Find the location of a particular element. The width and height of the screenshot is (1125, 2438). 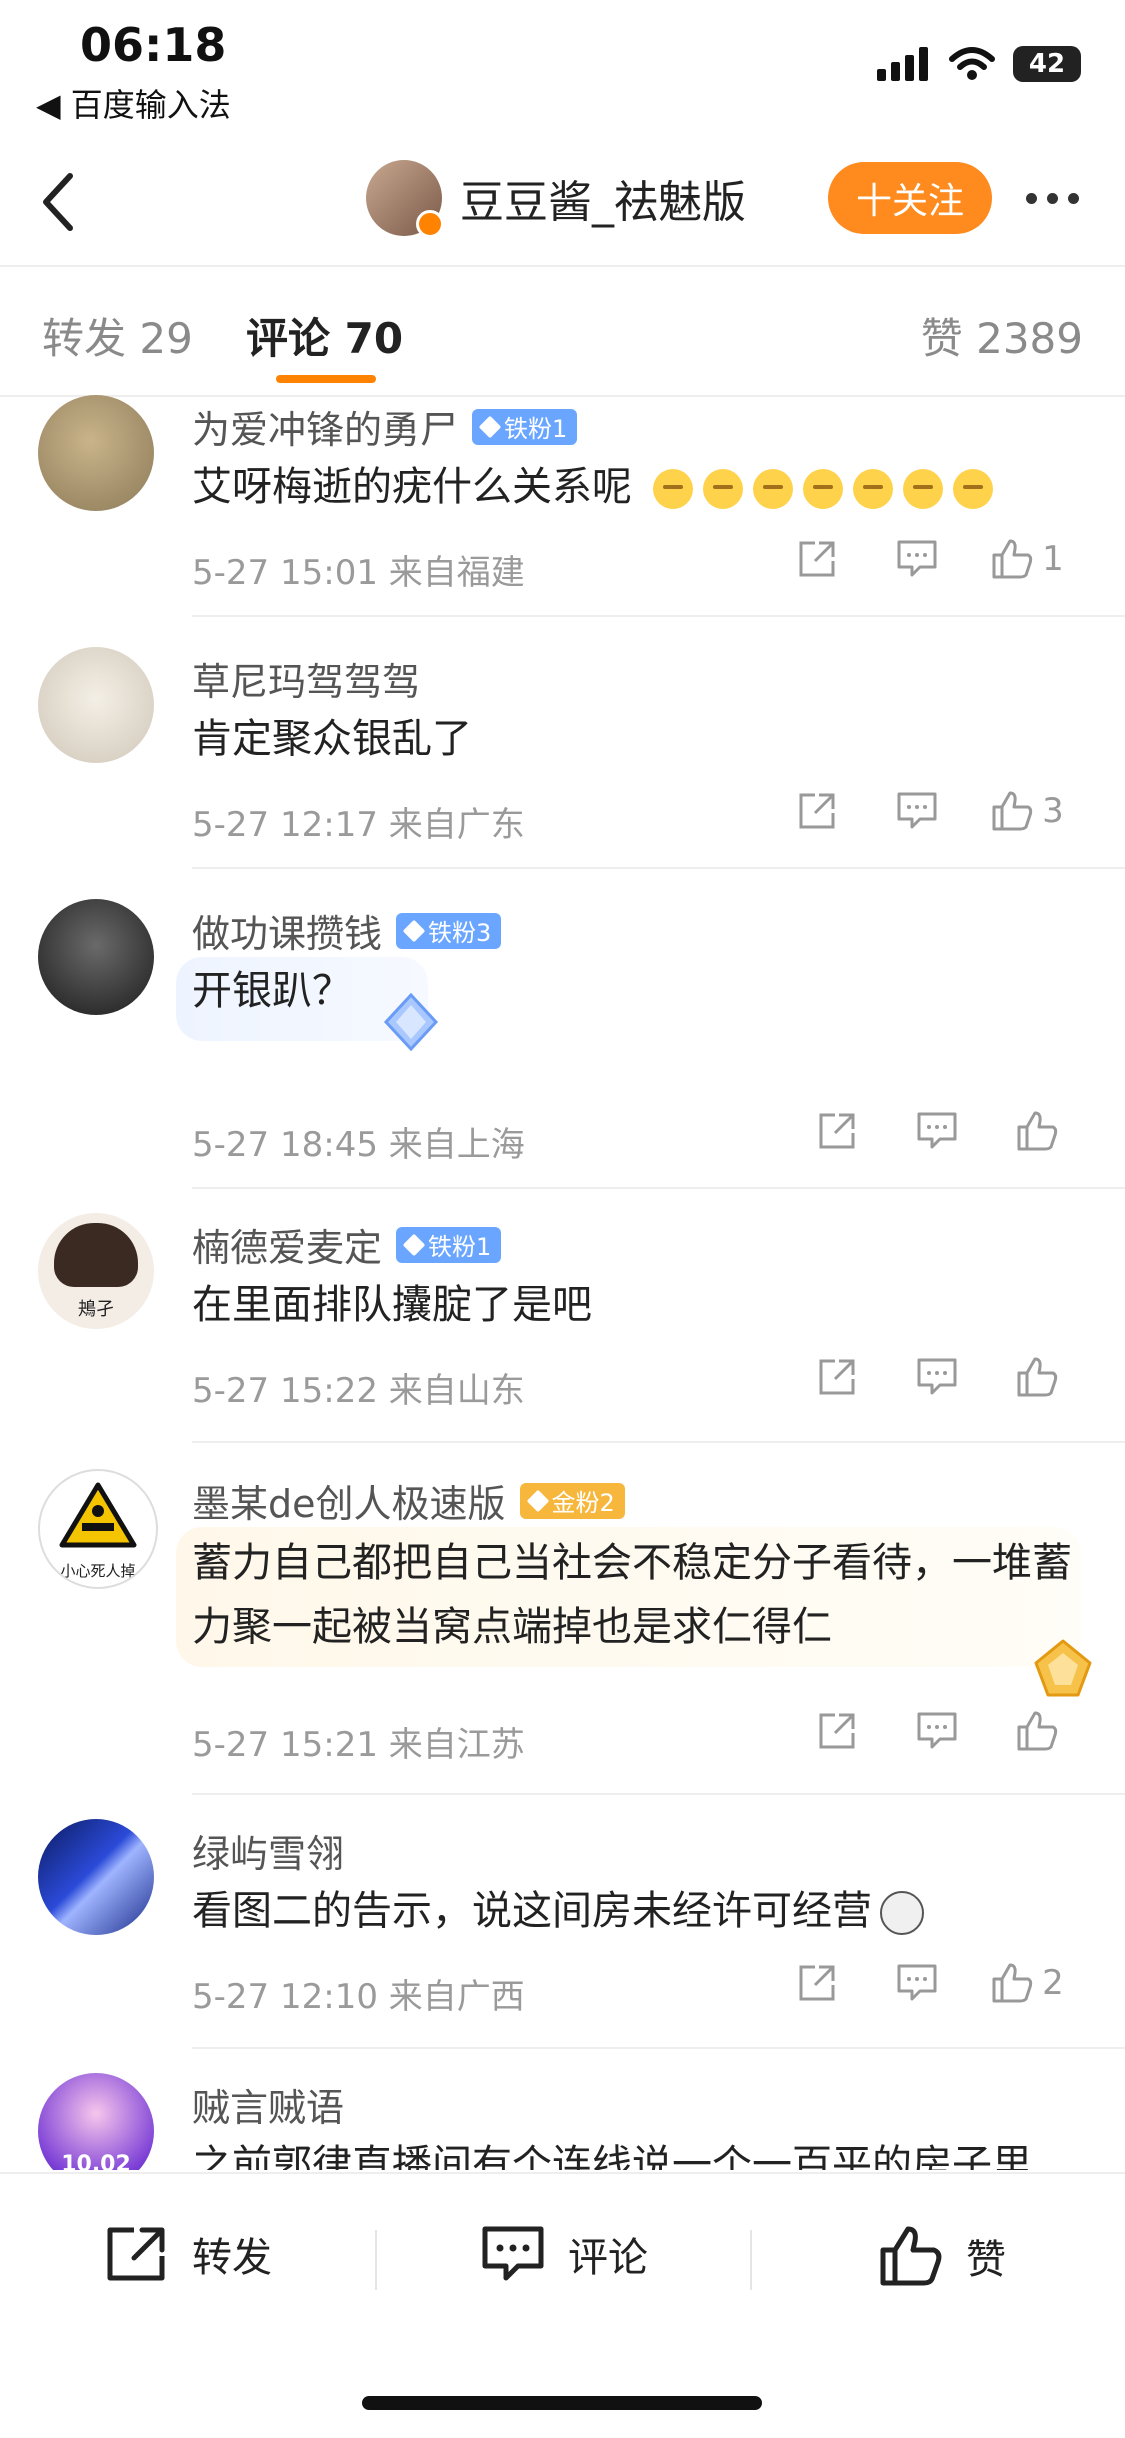

commenter-avatar: 10.02 is located at coordinates (96, 2121).